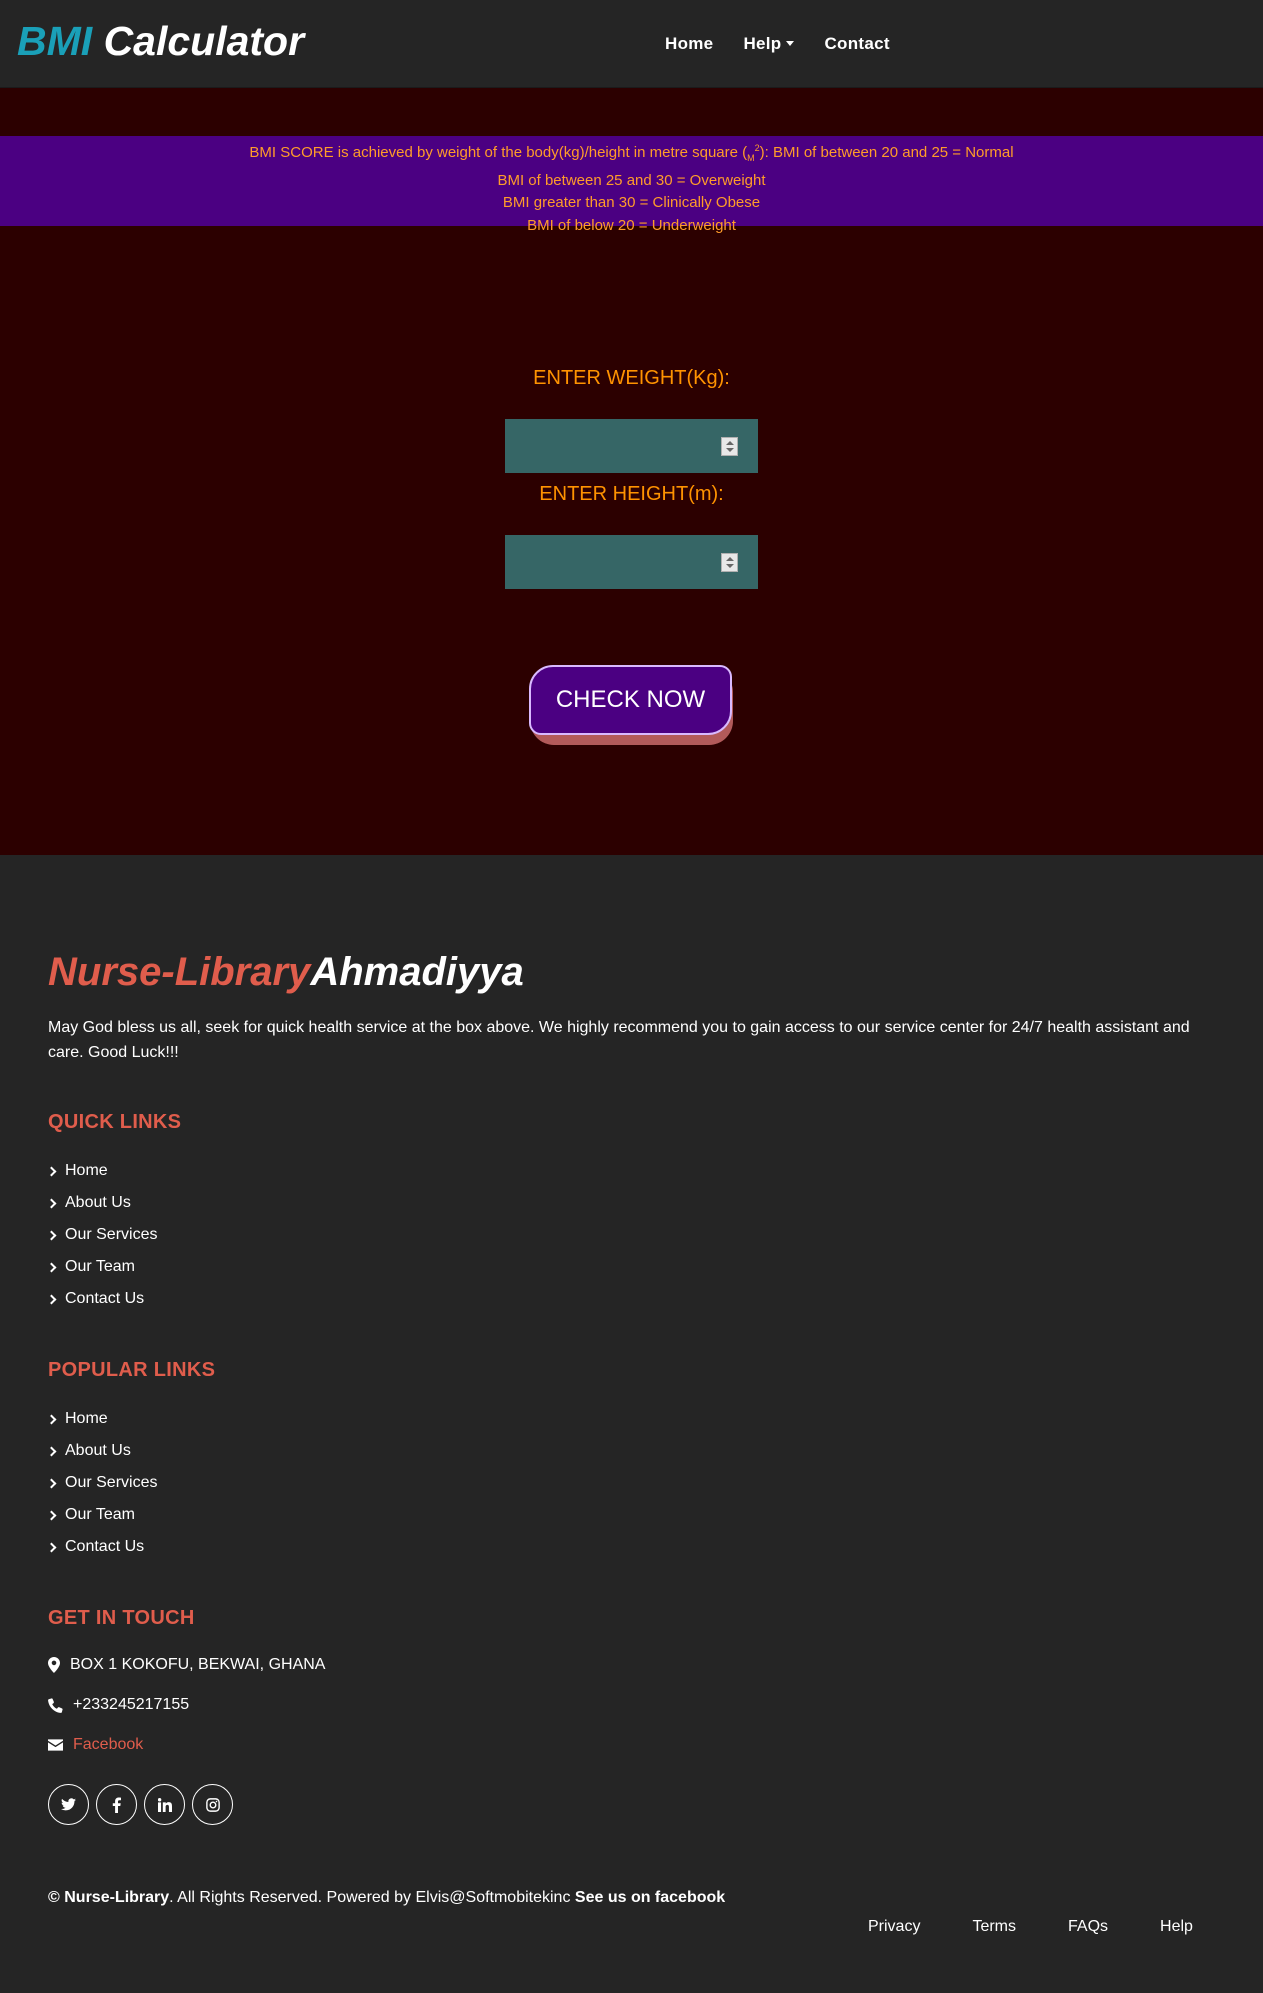 This screenshot has width=1263, height=1993. I want to click on popular-link-home: Home, so click(101, 1419).